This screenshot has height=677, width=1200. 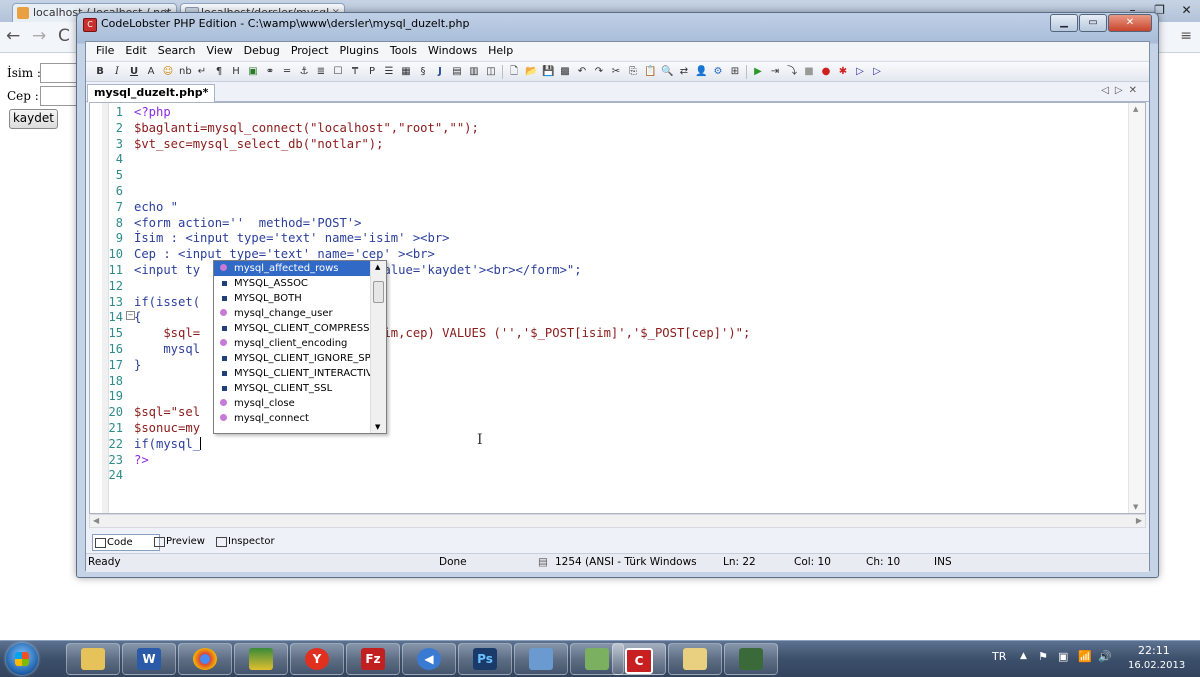 I want to click on undo-icon: ↶, so click(x=582, y=72).